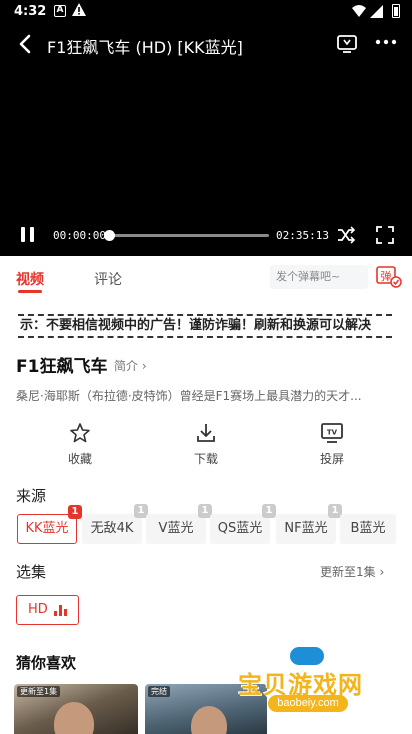  I want to click on status-bar: 4:32 A, so click(206, 12).